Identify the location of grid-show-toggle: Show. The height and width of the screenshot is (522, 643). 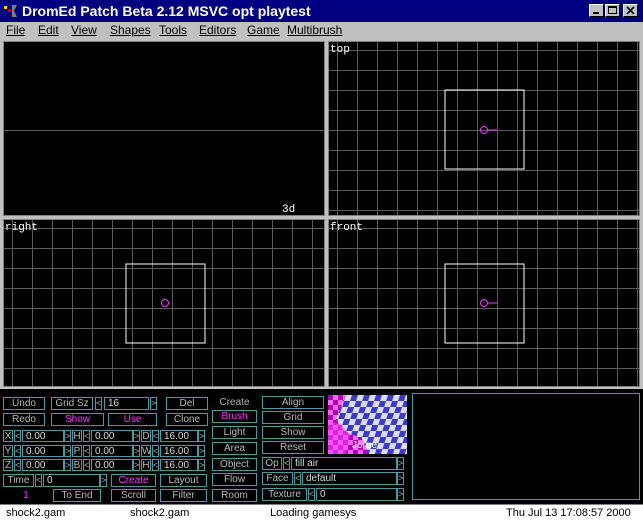
(77, 419).